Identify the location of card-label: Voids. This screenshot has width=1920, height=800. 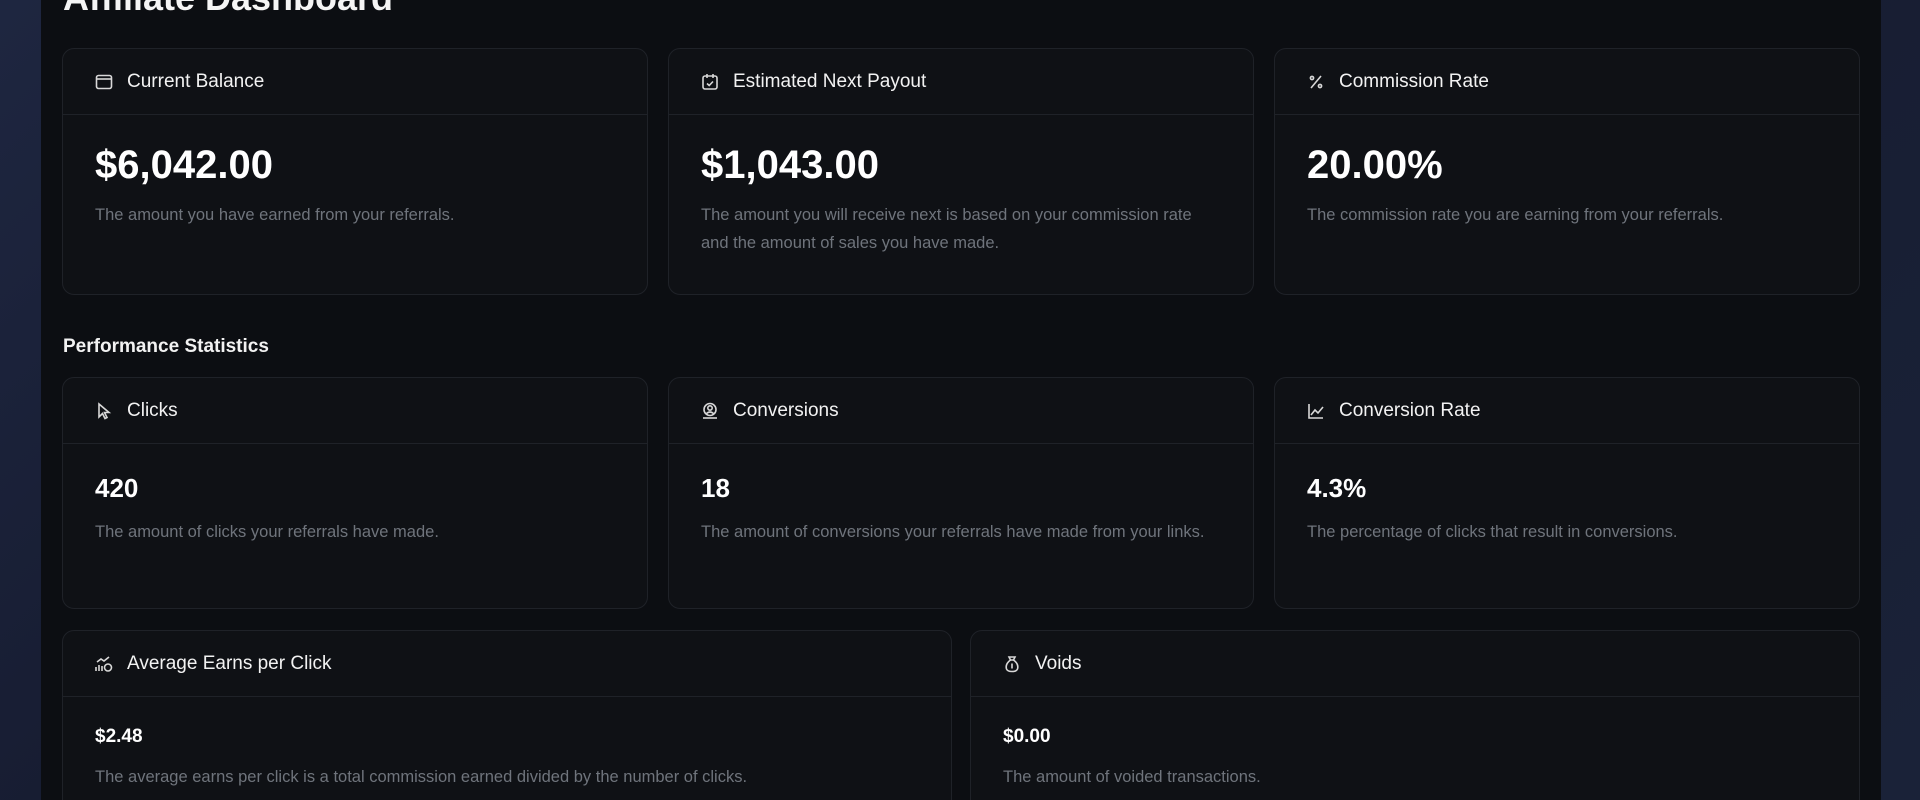
(1058, 663).